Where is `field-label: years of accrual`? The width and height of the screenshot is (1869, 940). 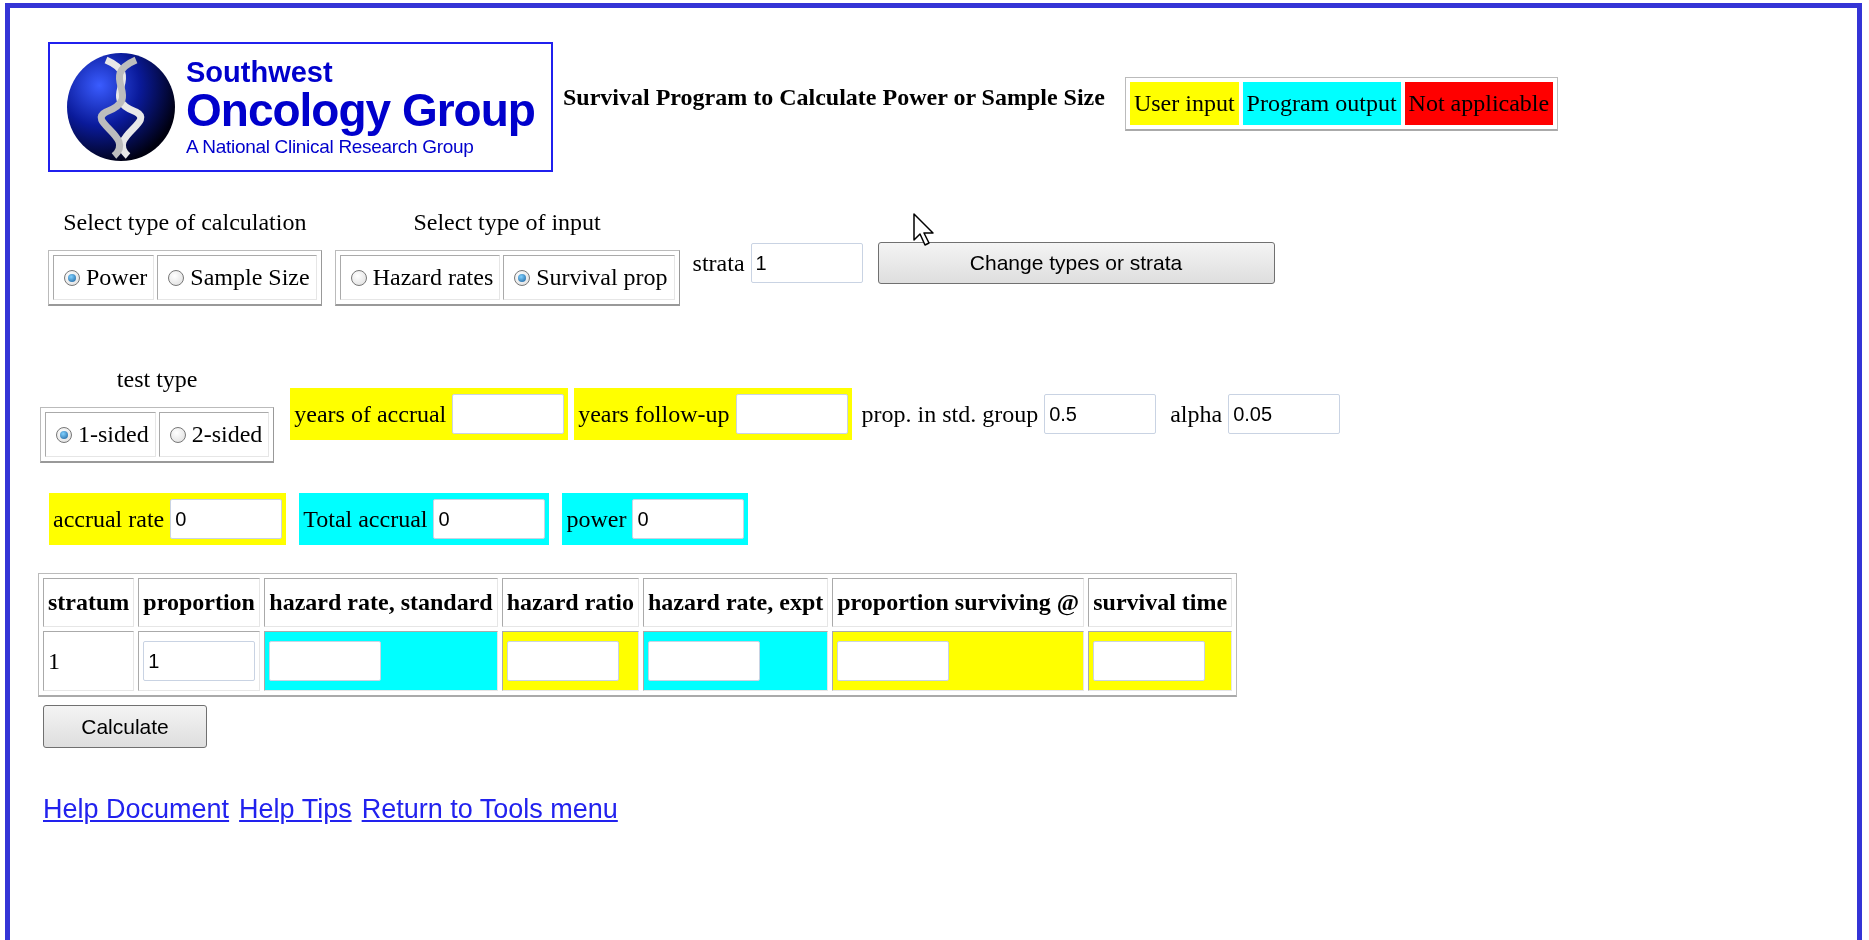
field-label: years of accrual is located at coordinates (370, 414).